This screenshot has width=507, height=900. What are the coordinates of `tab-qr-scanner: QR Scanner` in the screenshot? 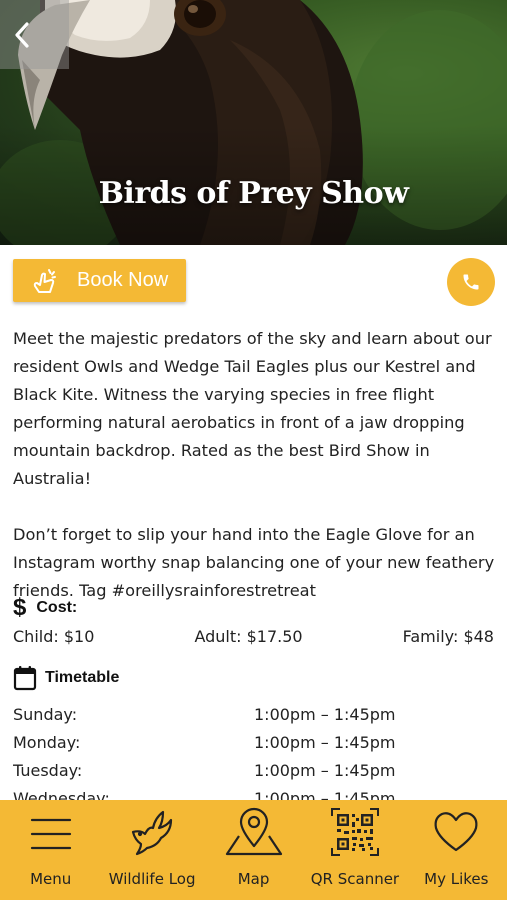 It's located at (354, 850).